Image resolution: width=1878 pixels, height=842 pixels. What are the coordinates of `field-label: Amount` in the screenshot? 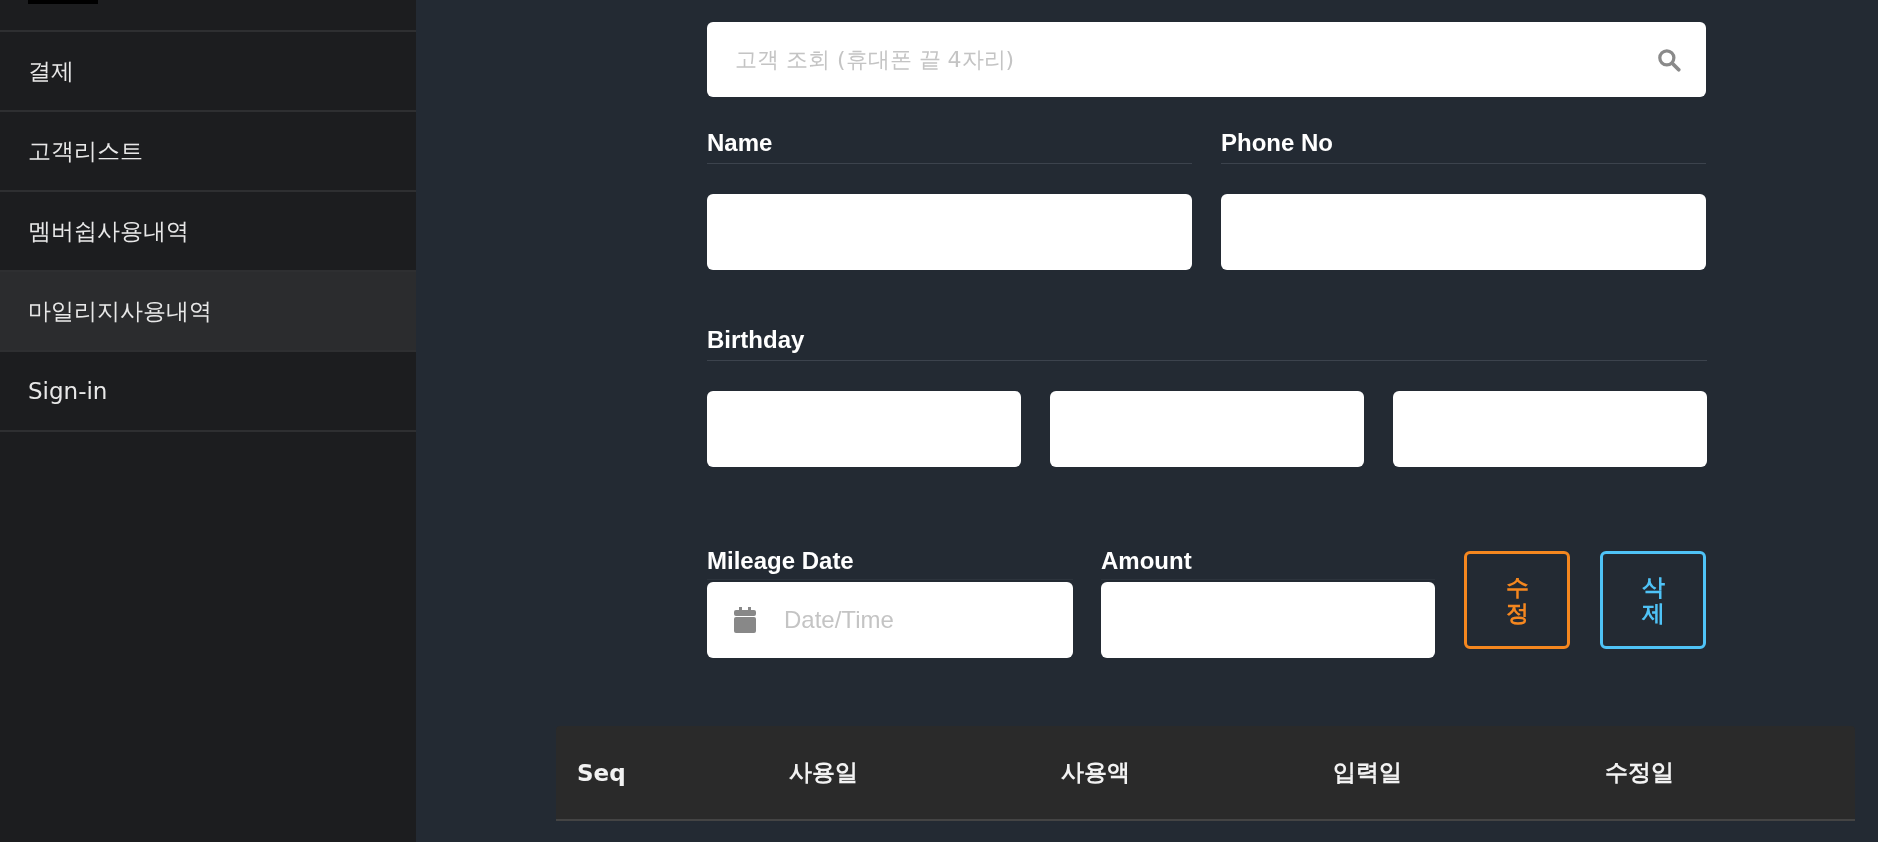 It's located at (1268, 563).